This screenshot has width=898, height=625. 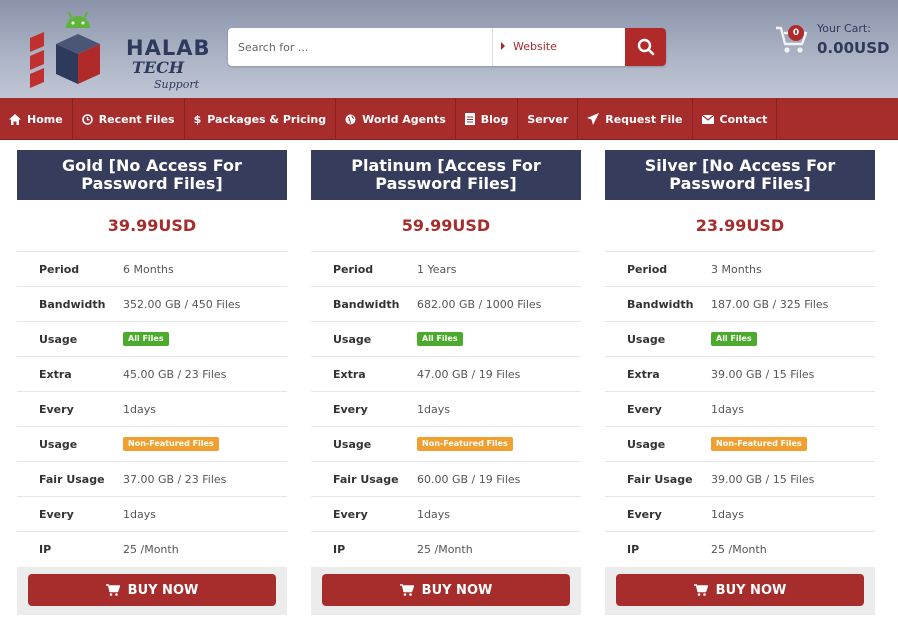 What do you see at coordinates (45, 119) in the screenshot?
I see `nav-item-label: Home` at bounding box center [45, 119].